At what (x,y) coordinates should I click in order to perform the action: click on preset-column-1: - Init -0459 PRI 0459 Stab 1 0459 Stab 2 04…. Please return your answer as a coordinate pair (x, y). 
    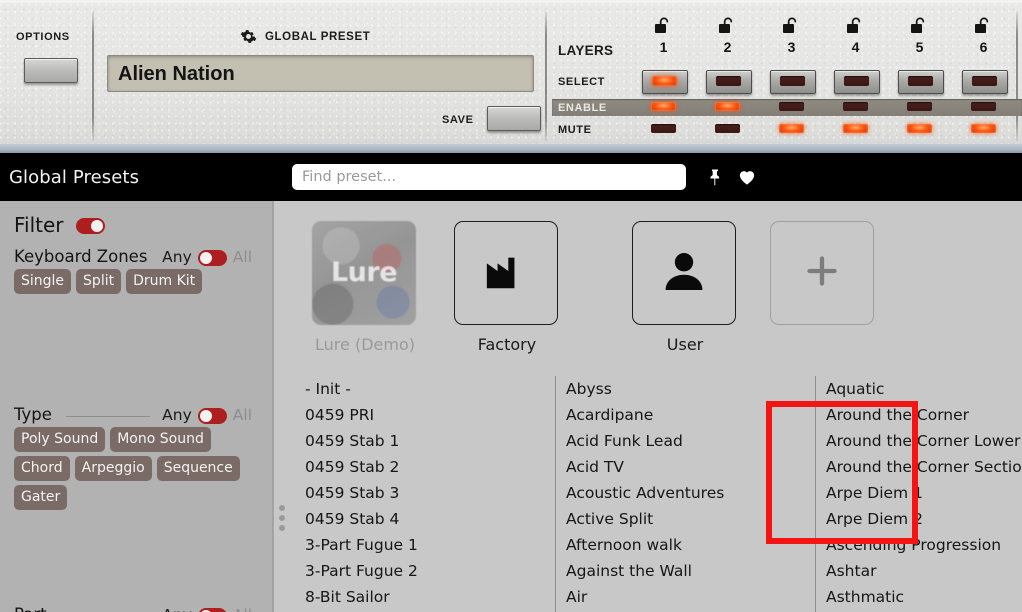
    Looking at the image, I should click on (431, 494).